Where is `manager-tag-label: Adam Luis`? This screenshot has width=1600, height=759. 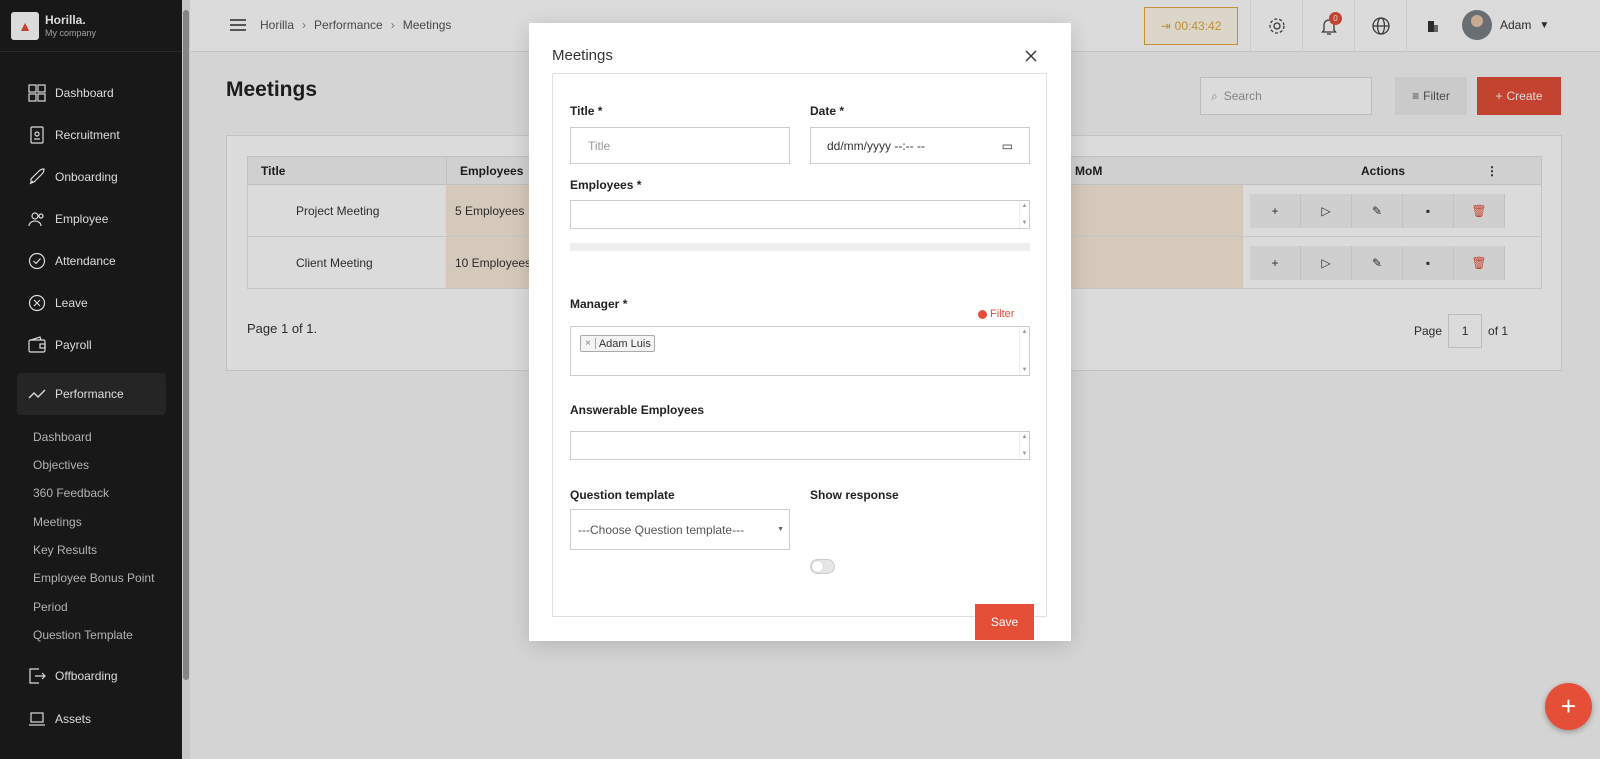
manager-tag-label: Adam Luis is located at coordinates (624, 343).